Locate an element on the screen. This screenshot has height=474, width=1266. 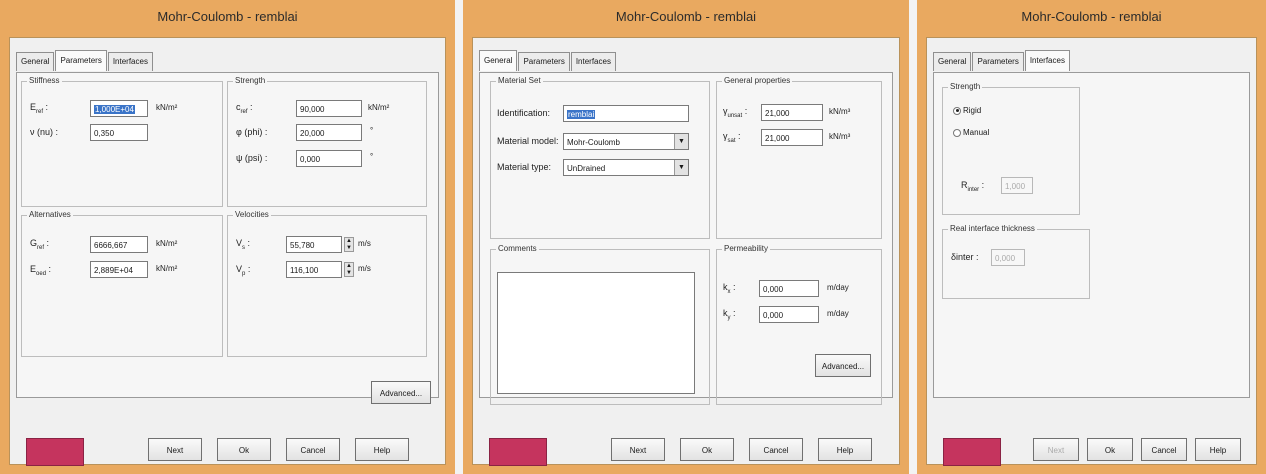
psi-input: 0,000 is located at coordinates (329, 158).